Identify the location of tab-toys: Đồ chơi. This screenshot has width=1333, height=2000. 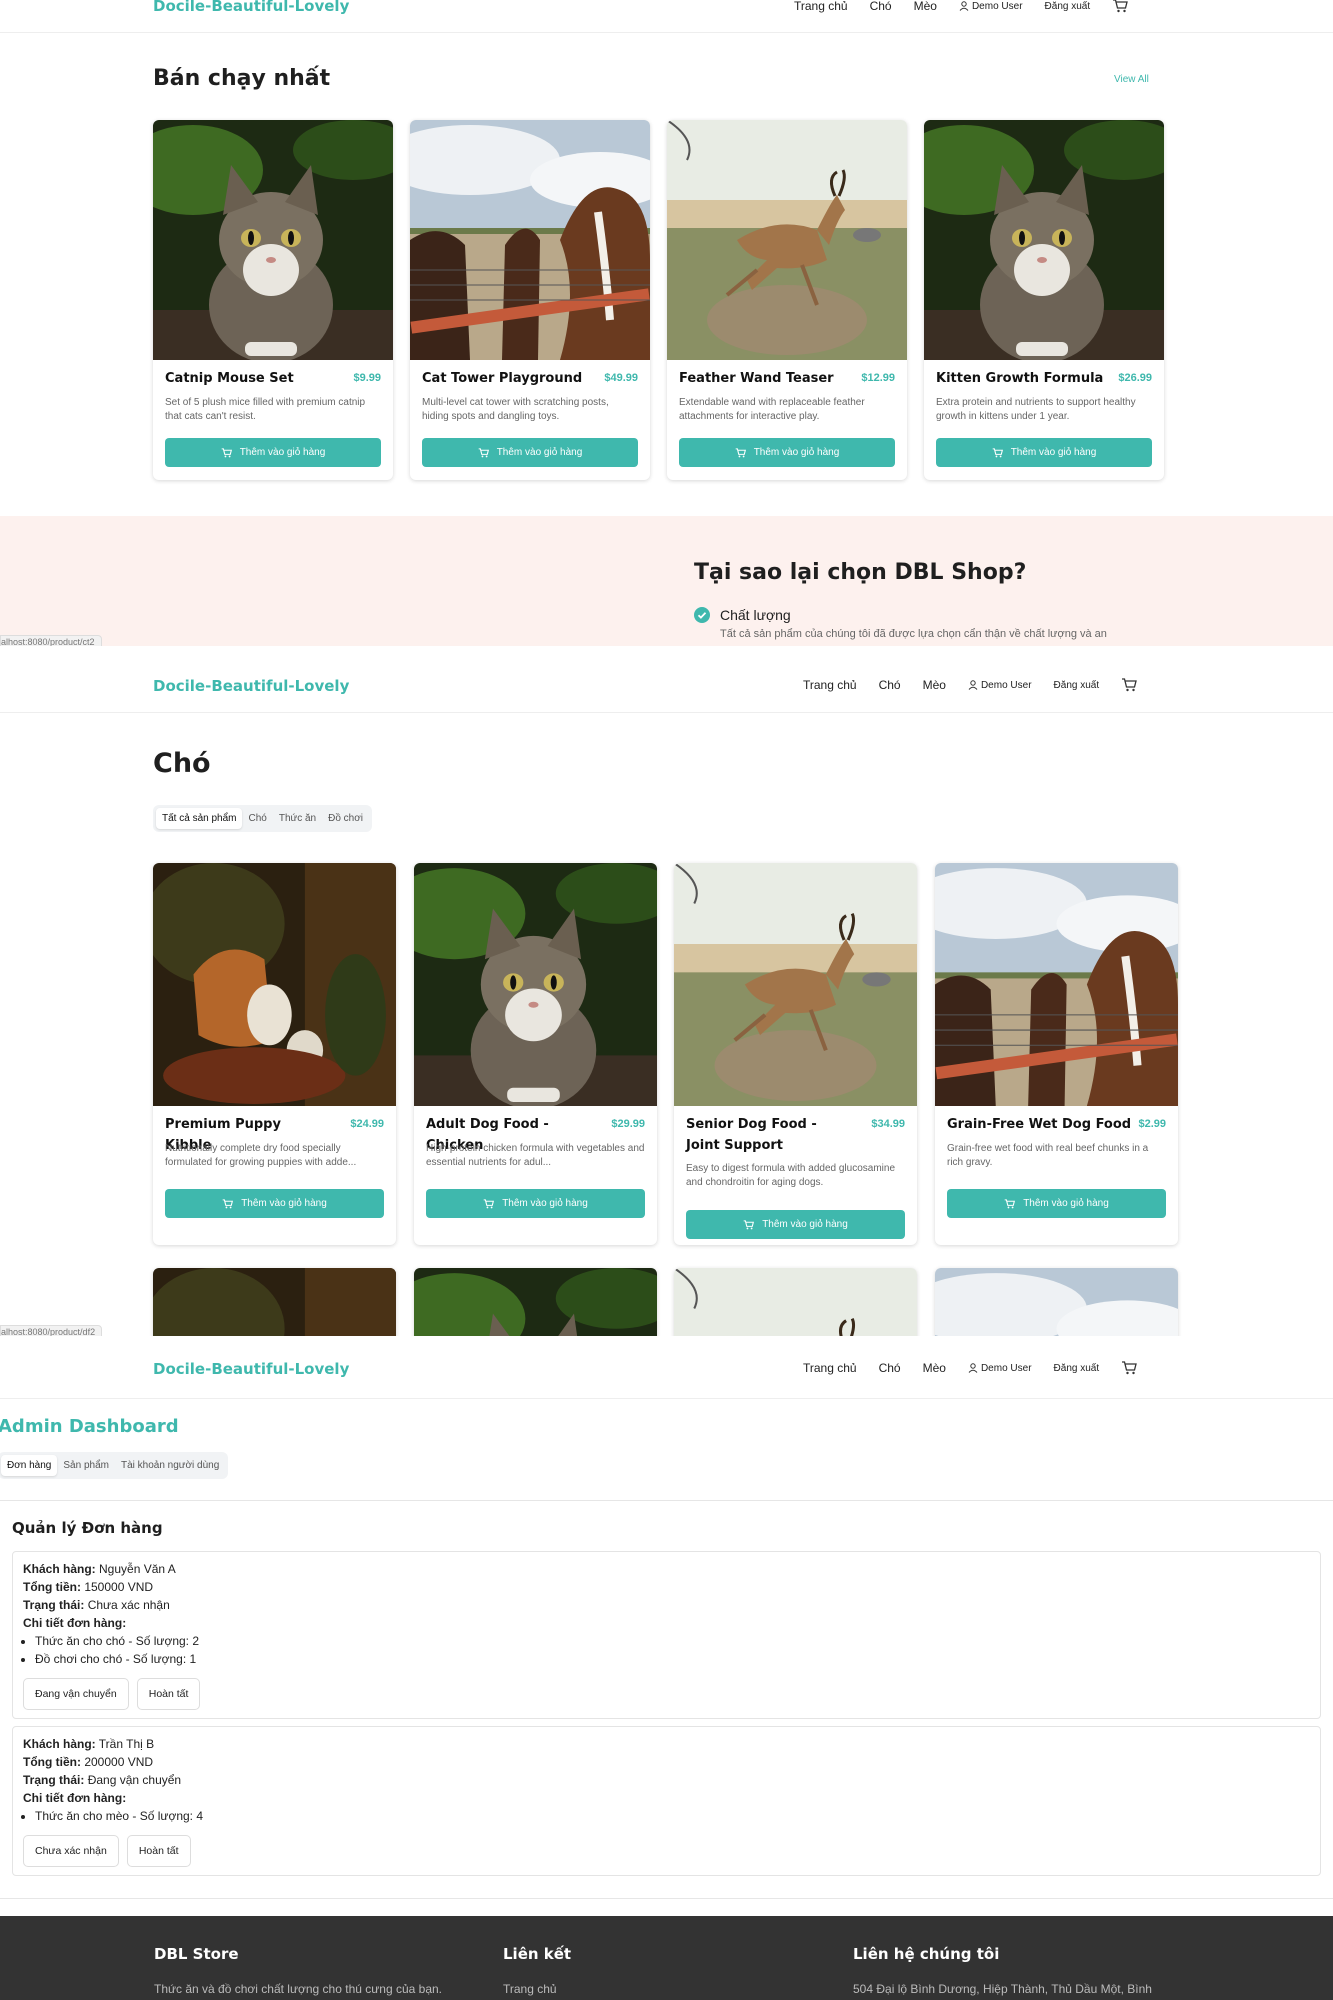
(345, 818).